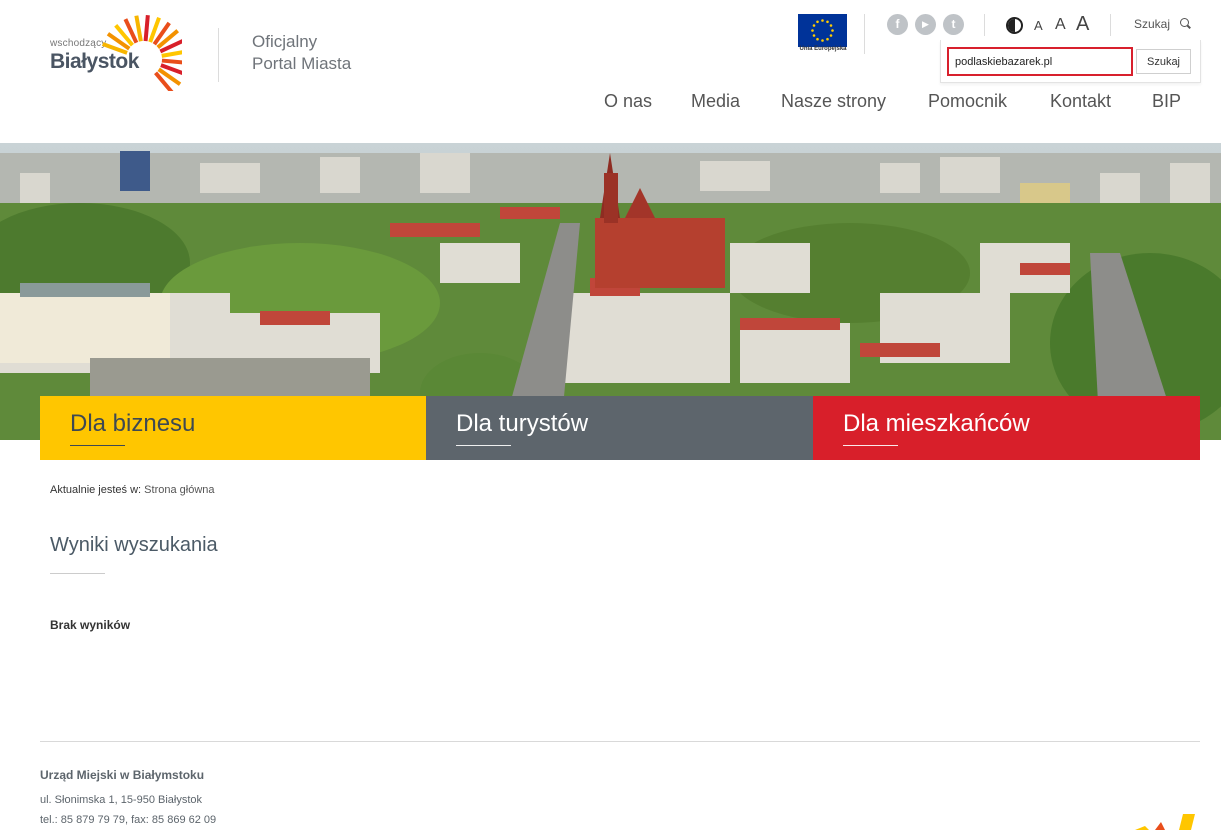 This screenshot has width=1221, height=830. What do you see at coordinates (1080, 101) in the screenshot?
I see `nav-item-kontakt: Kontakt` at bounding box center [1080, 101].